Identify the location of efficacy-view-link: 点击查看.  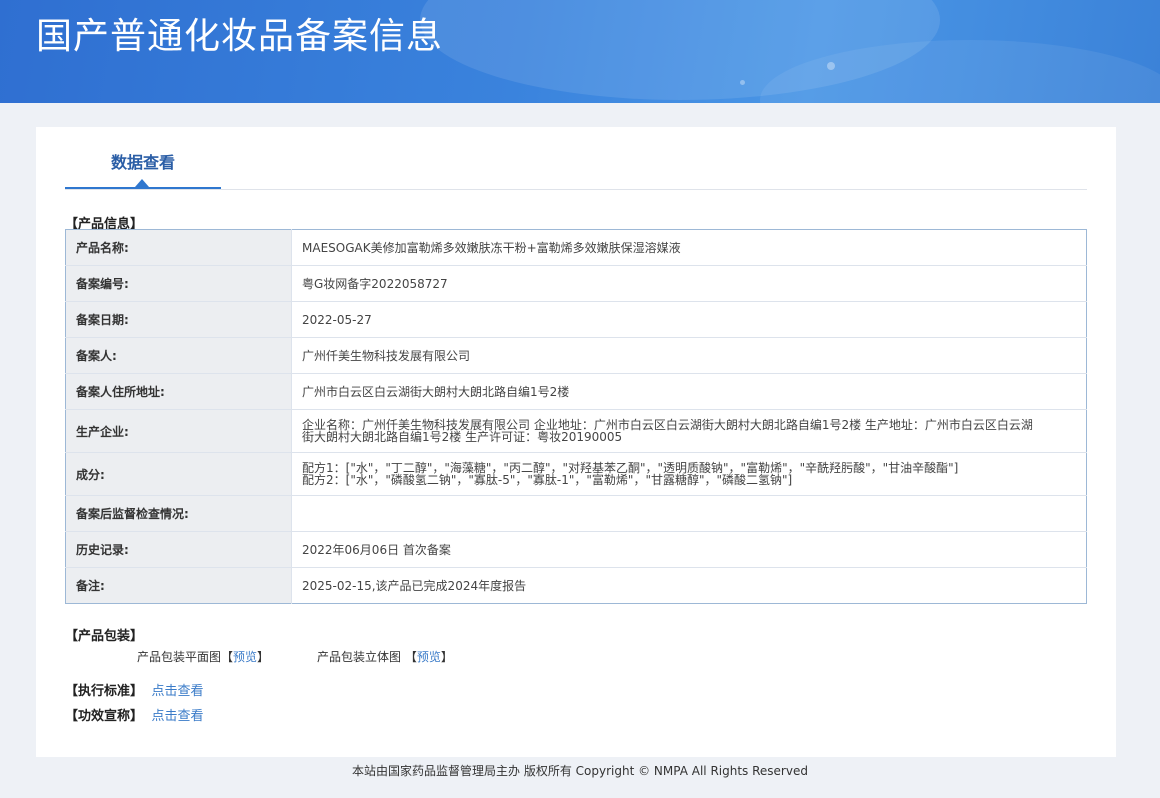
(178, 716).